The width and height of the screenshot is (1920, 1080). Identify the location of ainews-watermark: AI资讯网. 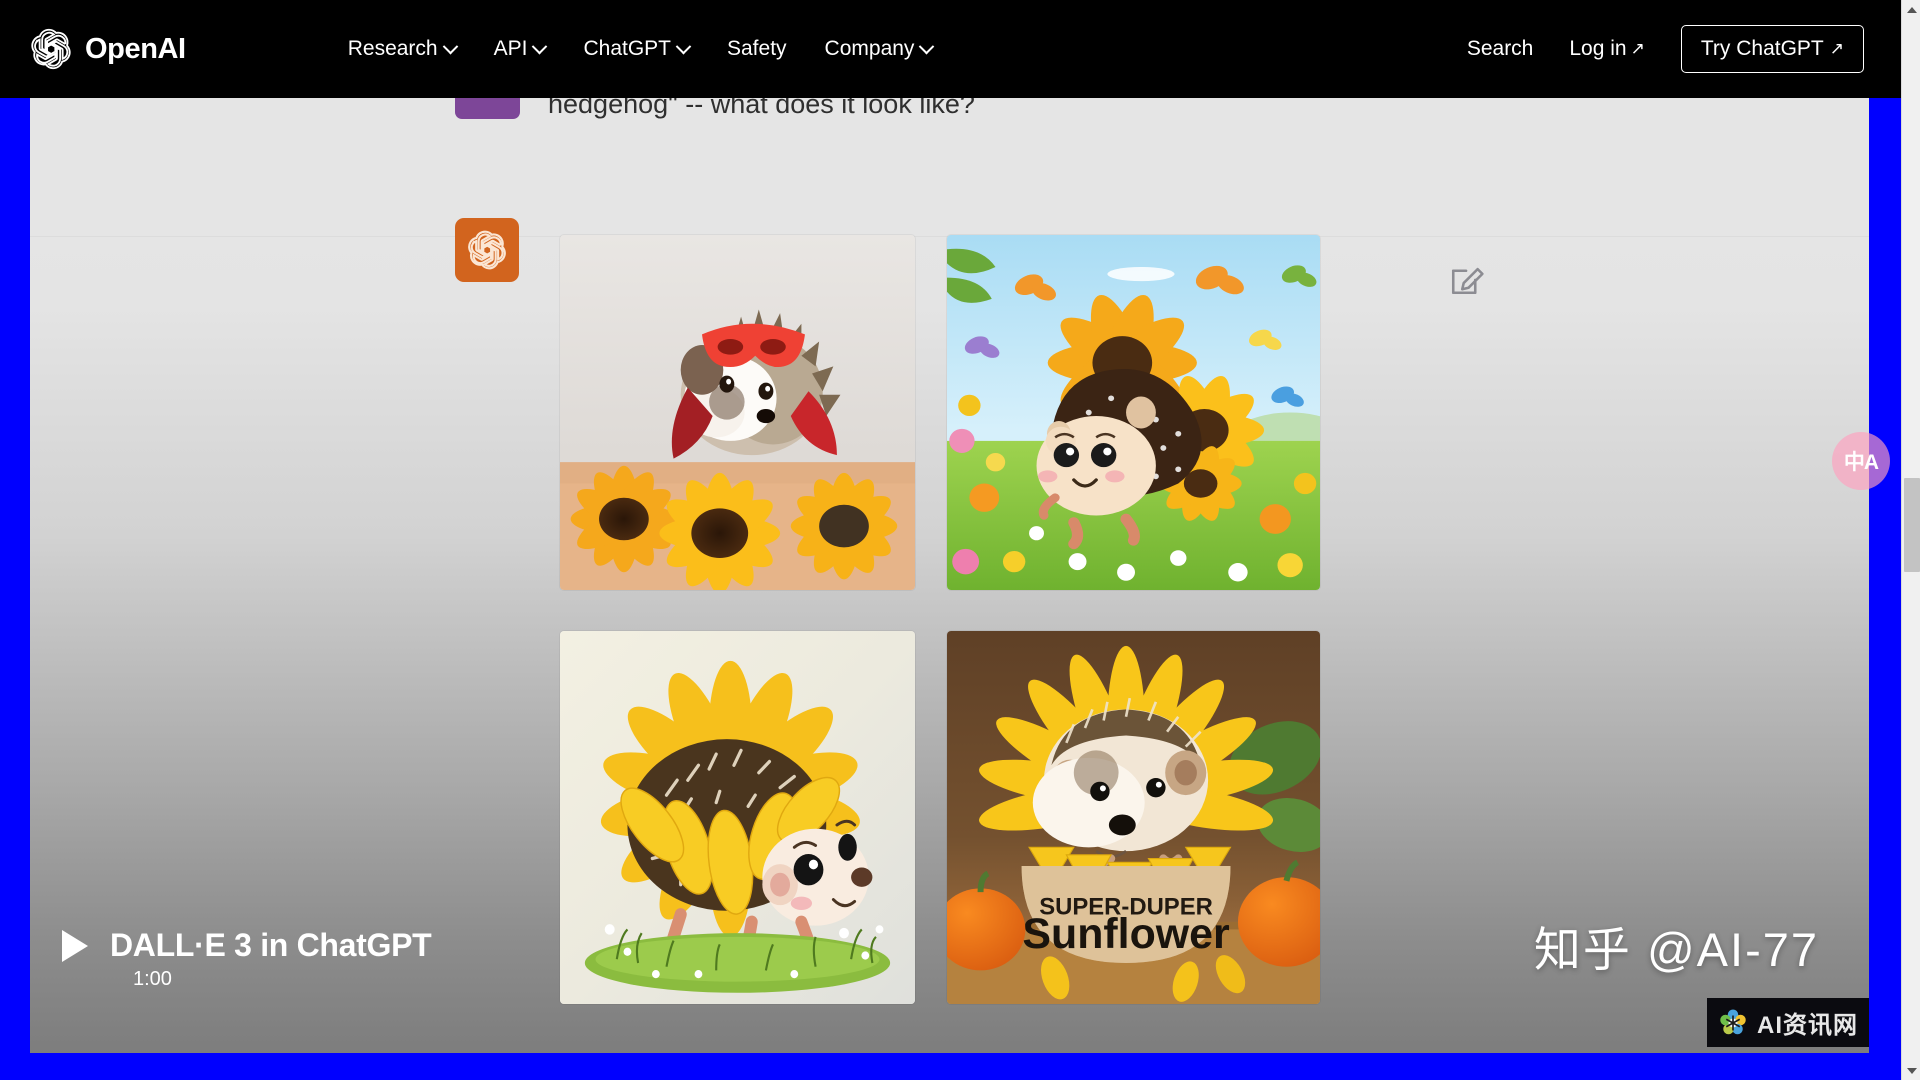
(1788, 1022).